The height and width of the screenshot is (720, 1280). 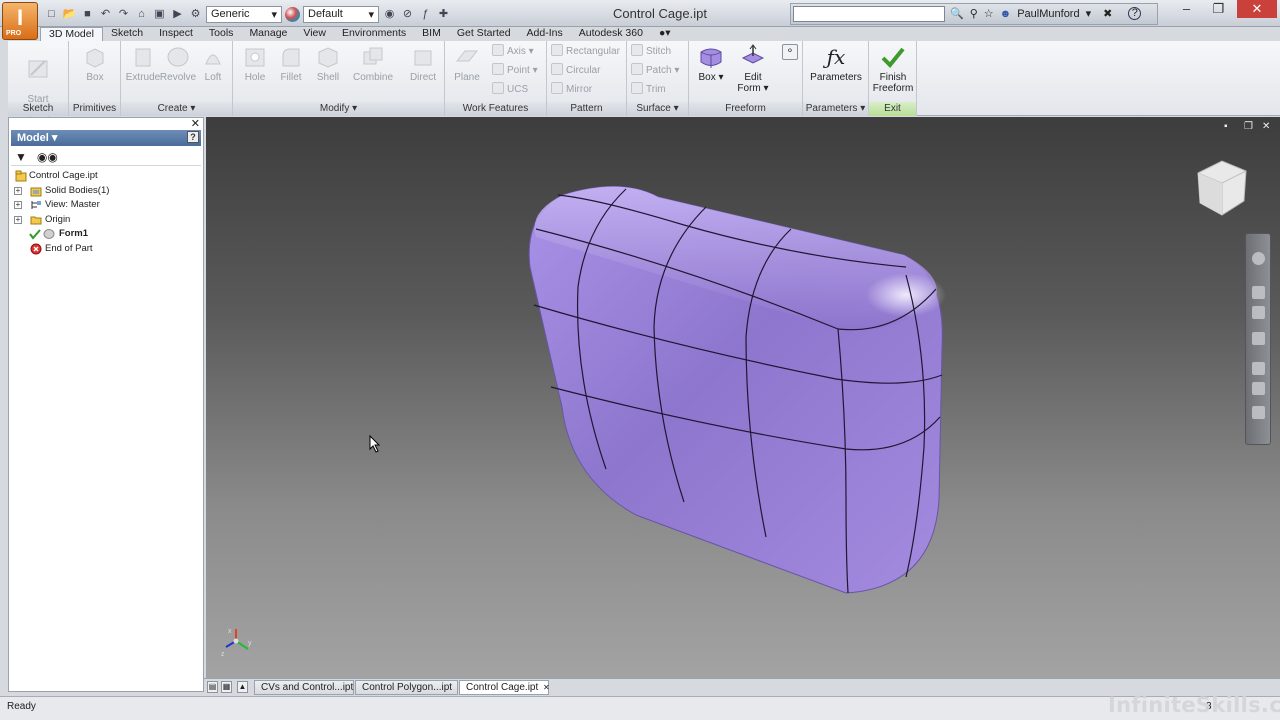 I want to click on rectangular-pattern-button: Rectangular, so click(x=585, y=52).